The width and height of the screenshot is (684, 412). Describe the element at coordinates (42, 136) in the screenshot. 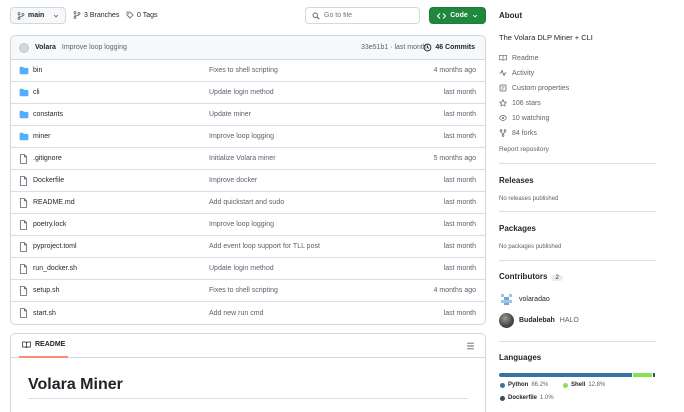

I see `file-name: miner` at that location.